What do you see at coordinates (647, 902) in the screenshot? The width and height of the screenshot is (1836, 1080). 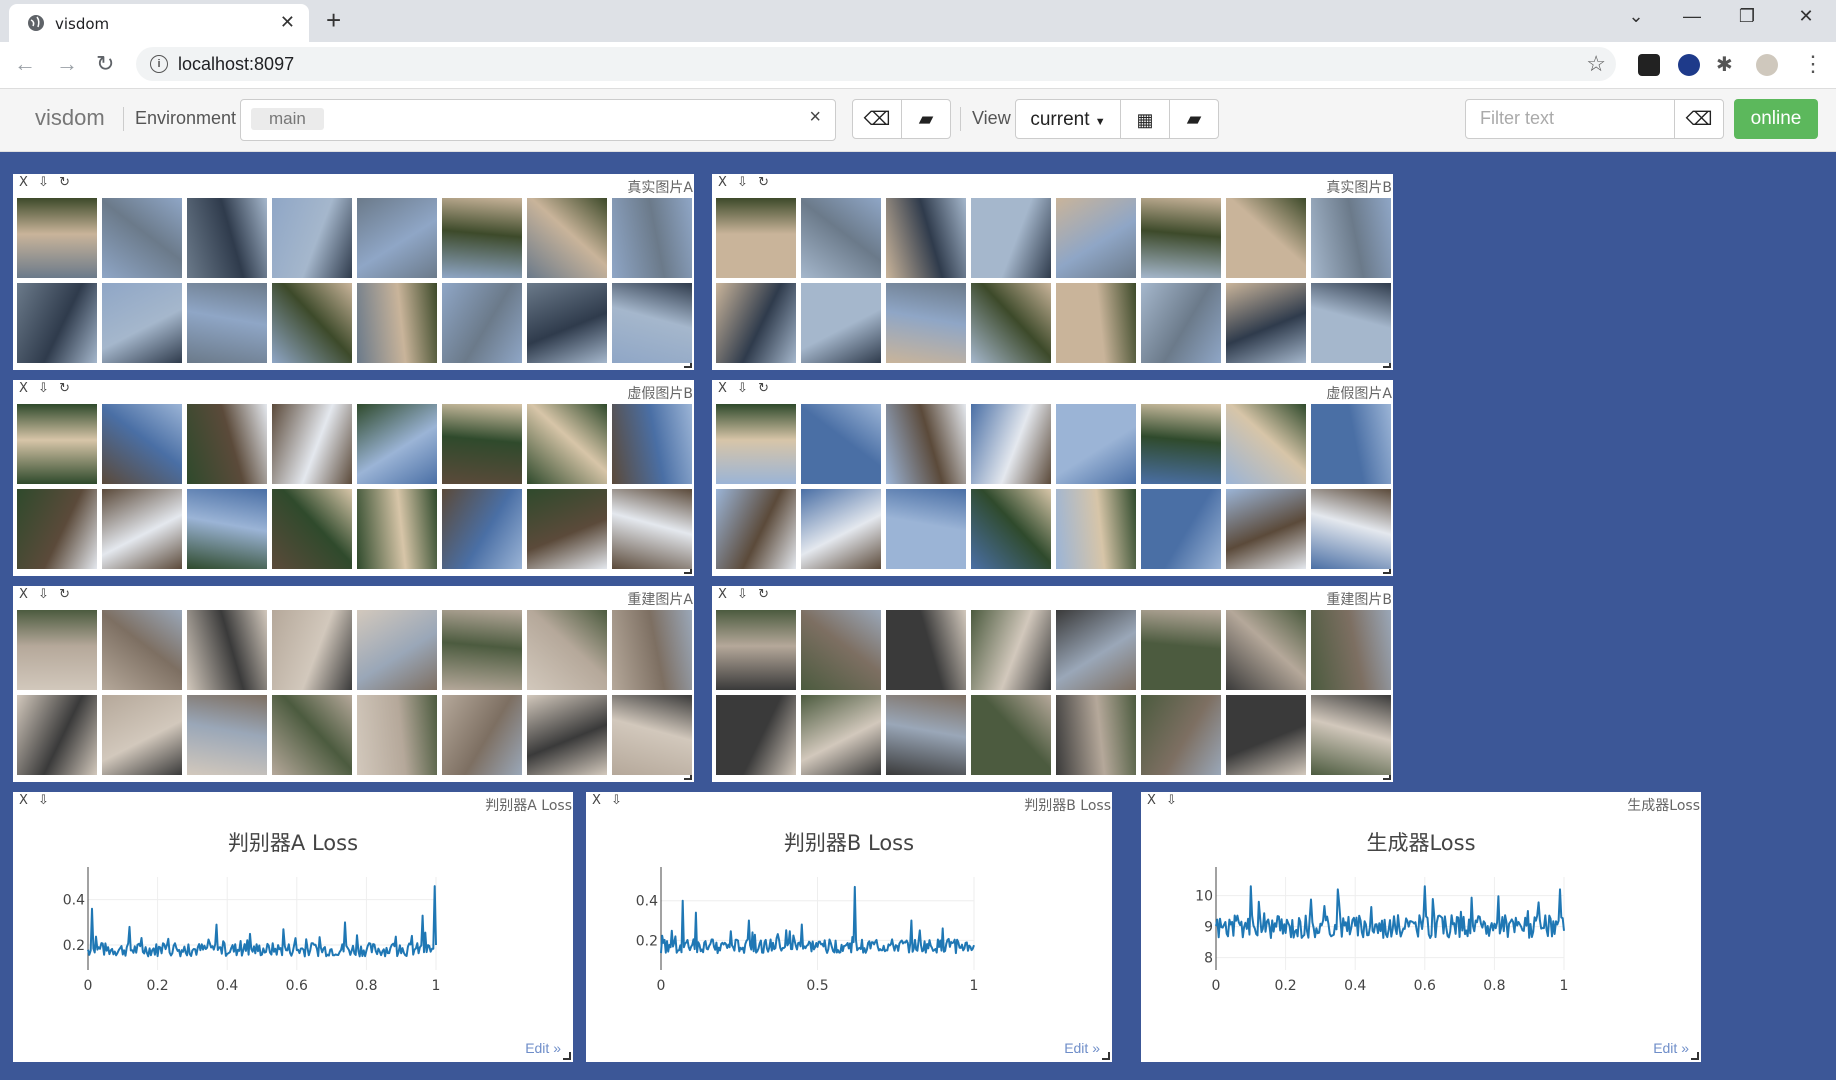 I see `y-tick-label: 0.4` at bounding box center [647, 902].